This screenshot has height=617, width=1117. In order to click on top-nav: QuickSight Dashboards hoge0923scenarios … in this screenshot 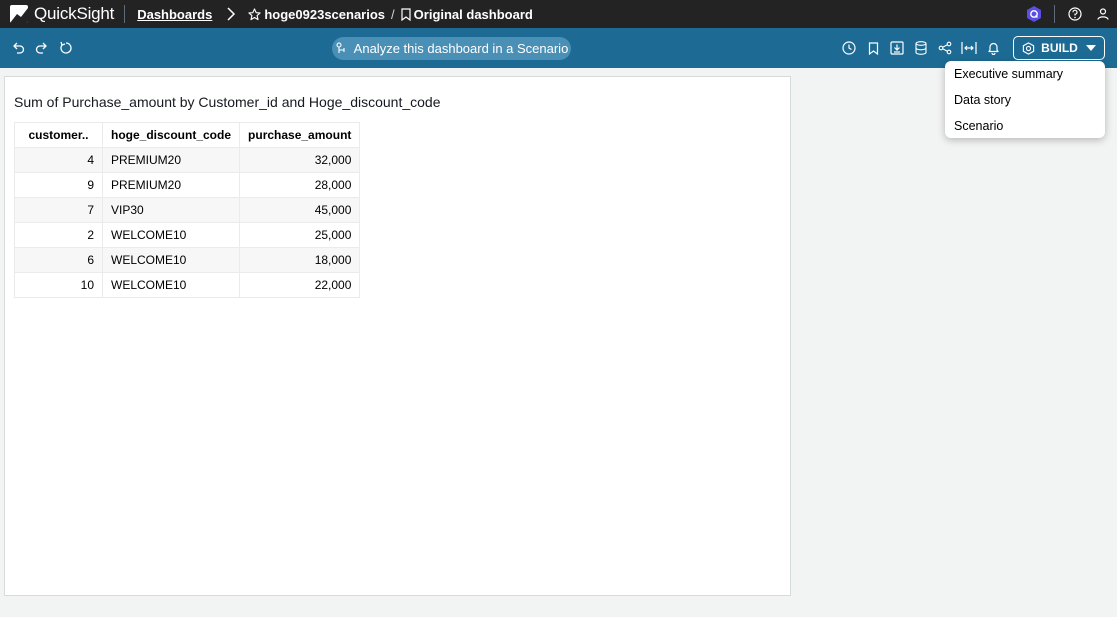, I will do `click(558, 14)`.